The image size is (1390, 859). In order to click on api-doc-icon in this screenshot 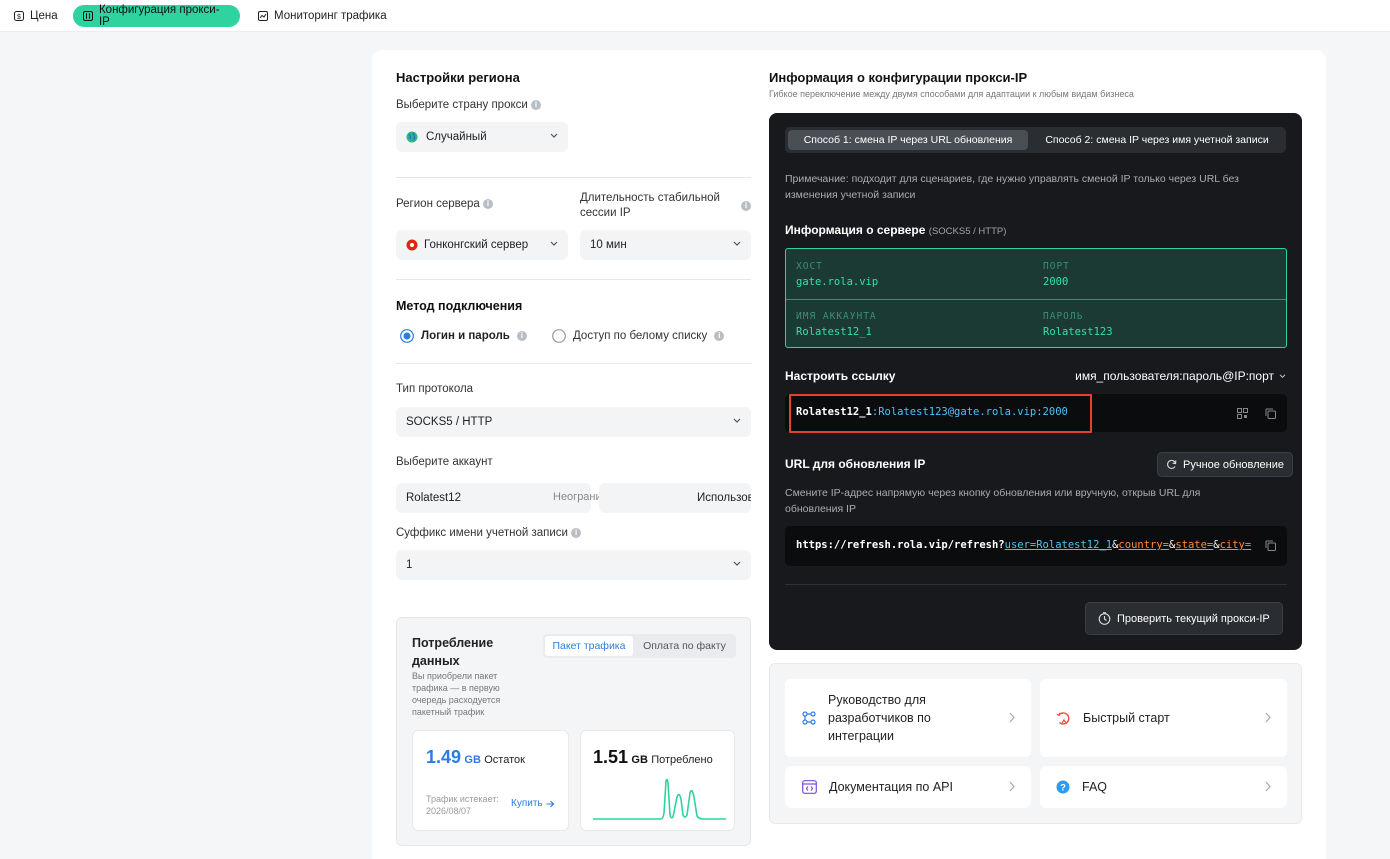, I will do `click(809, 787)`.